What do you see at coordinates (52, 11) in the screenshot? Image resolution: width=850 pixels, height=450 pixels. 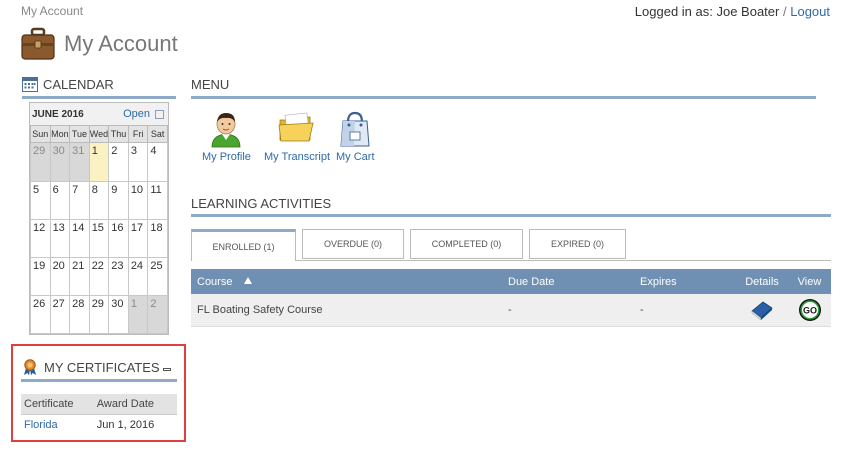 I see `breadcrumb: My Account` at bounding box center [52, 11].